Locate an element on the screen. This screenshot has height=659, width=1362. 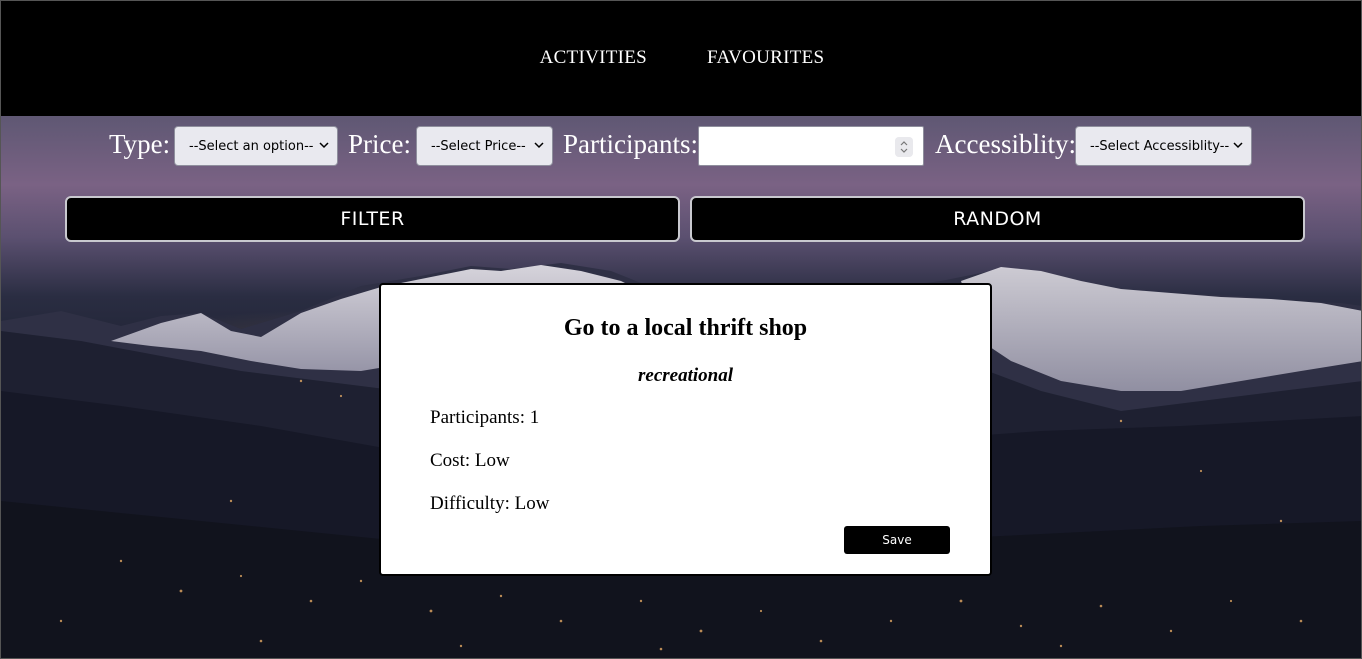
nav-activities-link: ACTIVITIES is located at coordinates (593, 58).